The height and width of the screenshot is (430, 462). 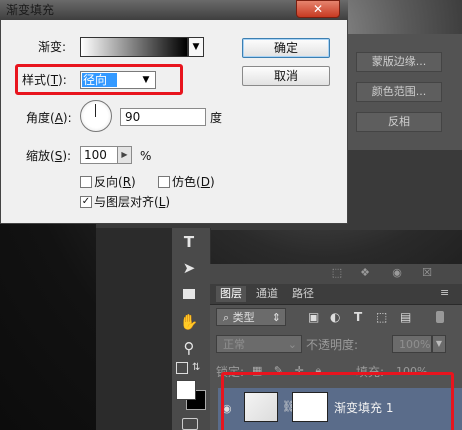 I want to click on quick-mask-icon, so click(x=190, y=424).